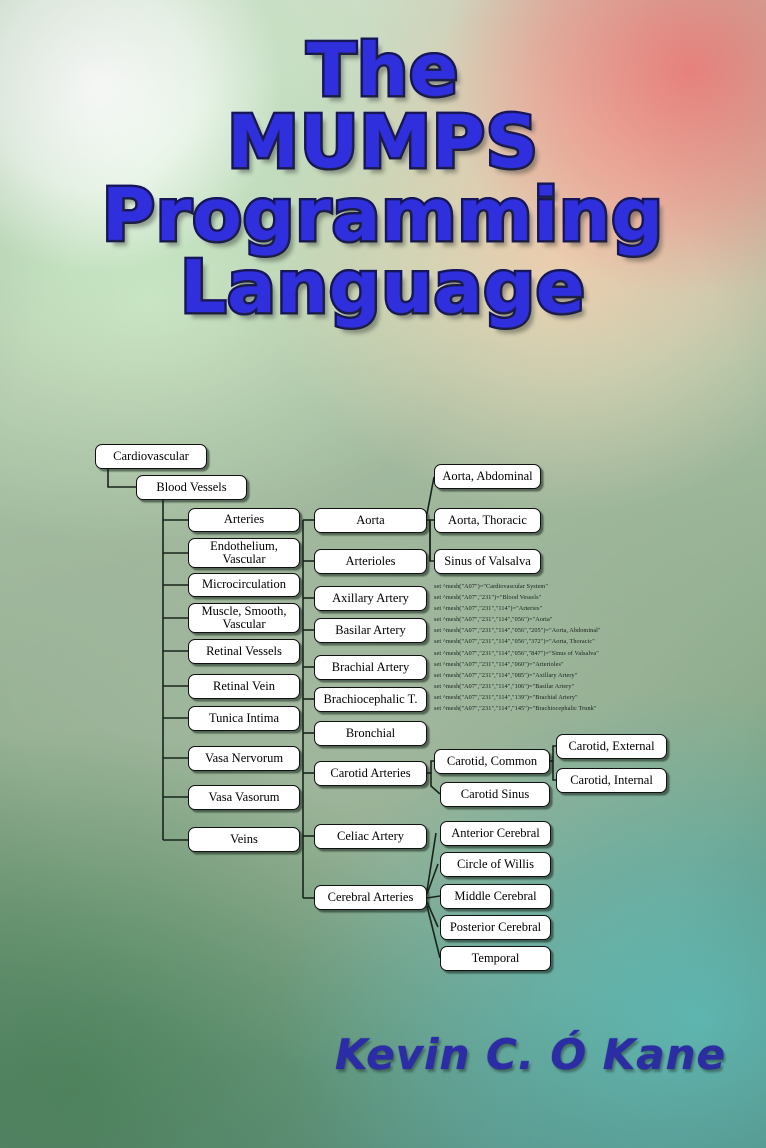 The image size is (766, 1148). I want to click on diagram-node-veins: Veins, so click(244, 839).